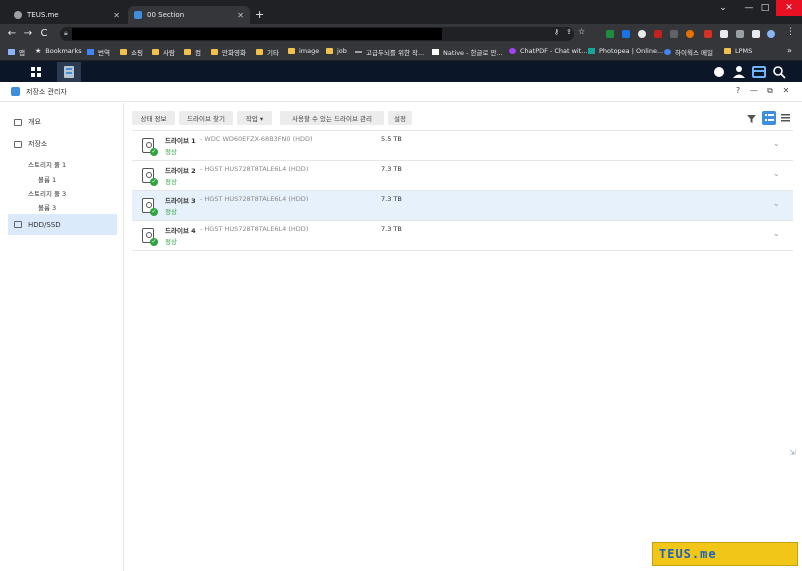 This screenshot has width=802, height=571. Describe the element at coordinates (727, 51) in the screenshot. I see `folder-icon` at that location.